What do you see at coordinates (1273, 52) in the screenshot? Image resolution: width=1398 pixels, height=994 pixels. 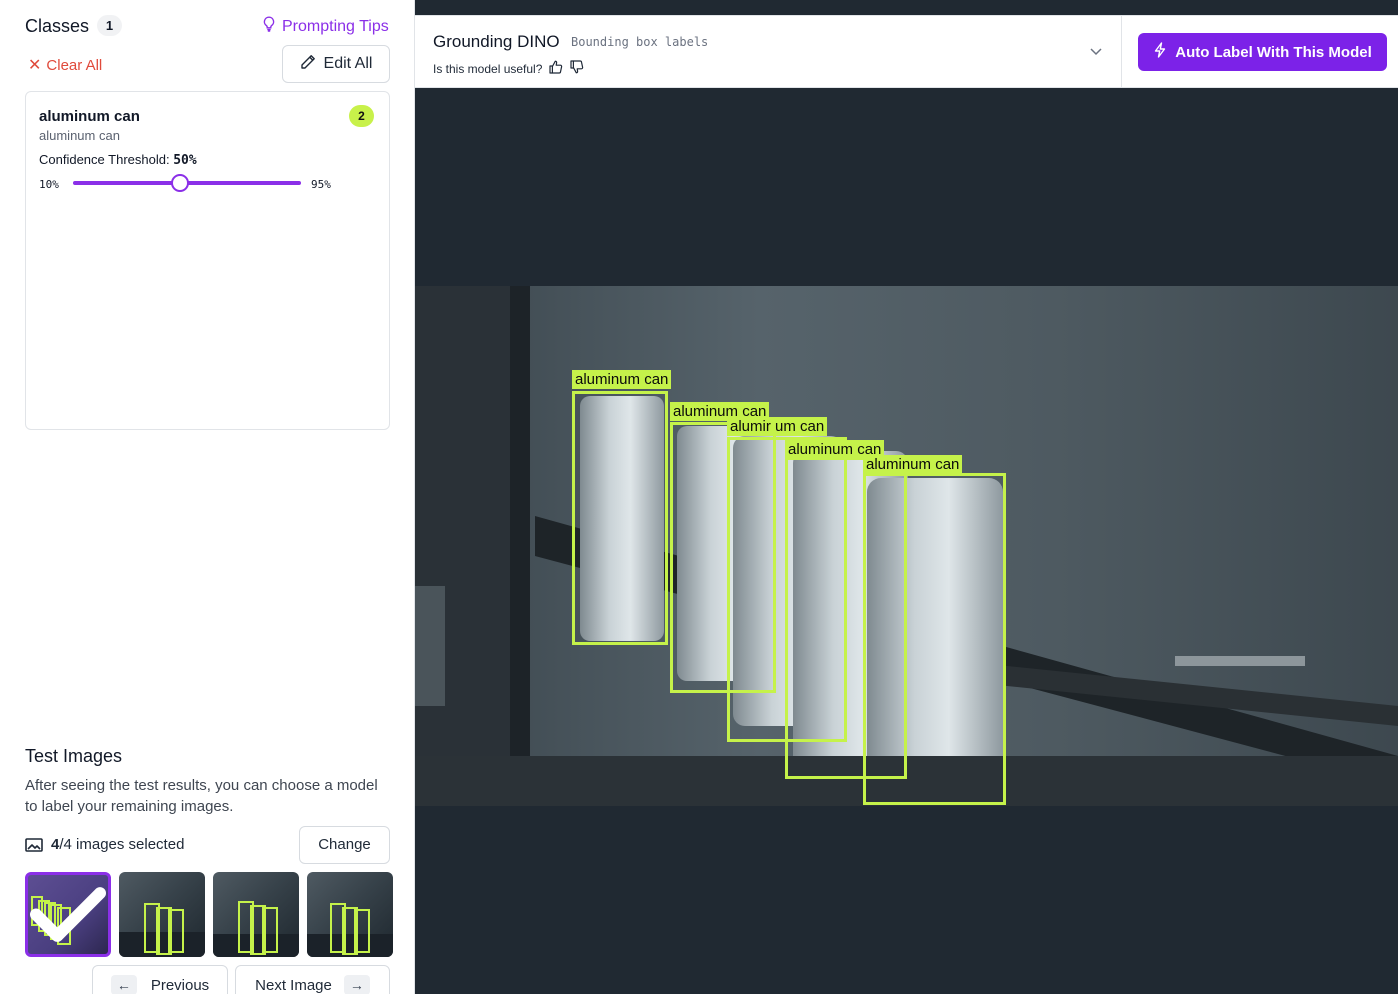 I see `auto-label-text: Auto Label With This Model` at bounding box center [1273, 52].